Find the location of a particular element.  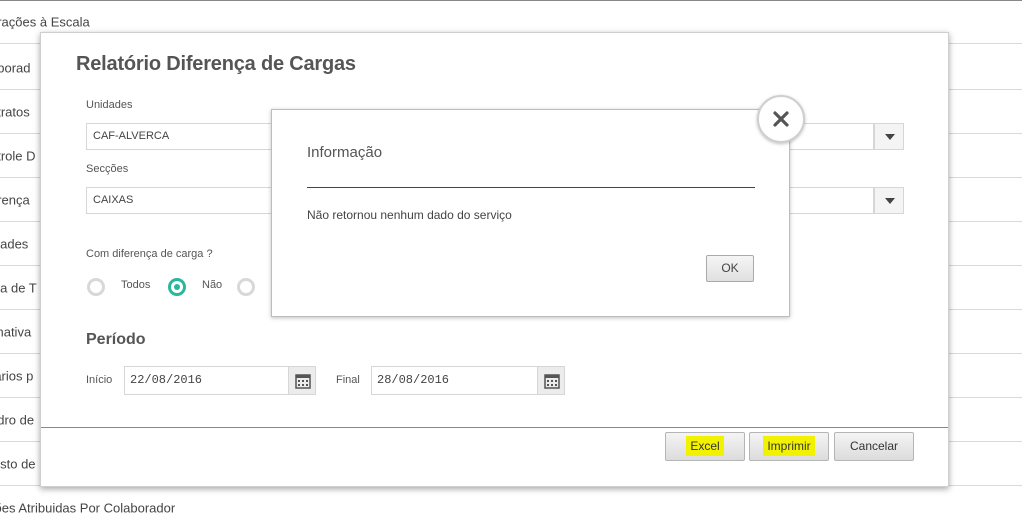

seccoes-label: Secções is located at coordinates (107, 169).